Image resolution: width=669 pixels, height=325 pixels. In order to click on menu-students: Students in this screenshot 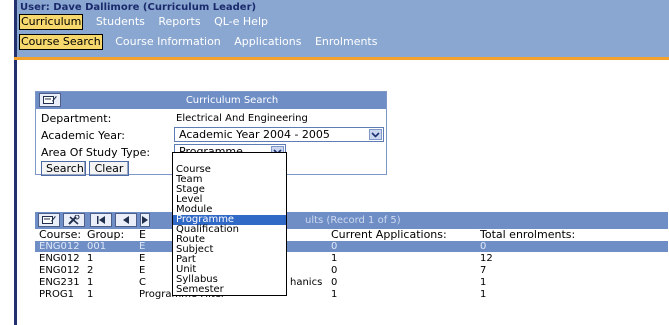, I will do `click(120, 22)`.